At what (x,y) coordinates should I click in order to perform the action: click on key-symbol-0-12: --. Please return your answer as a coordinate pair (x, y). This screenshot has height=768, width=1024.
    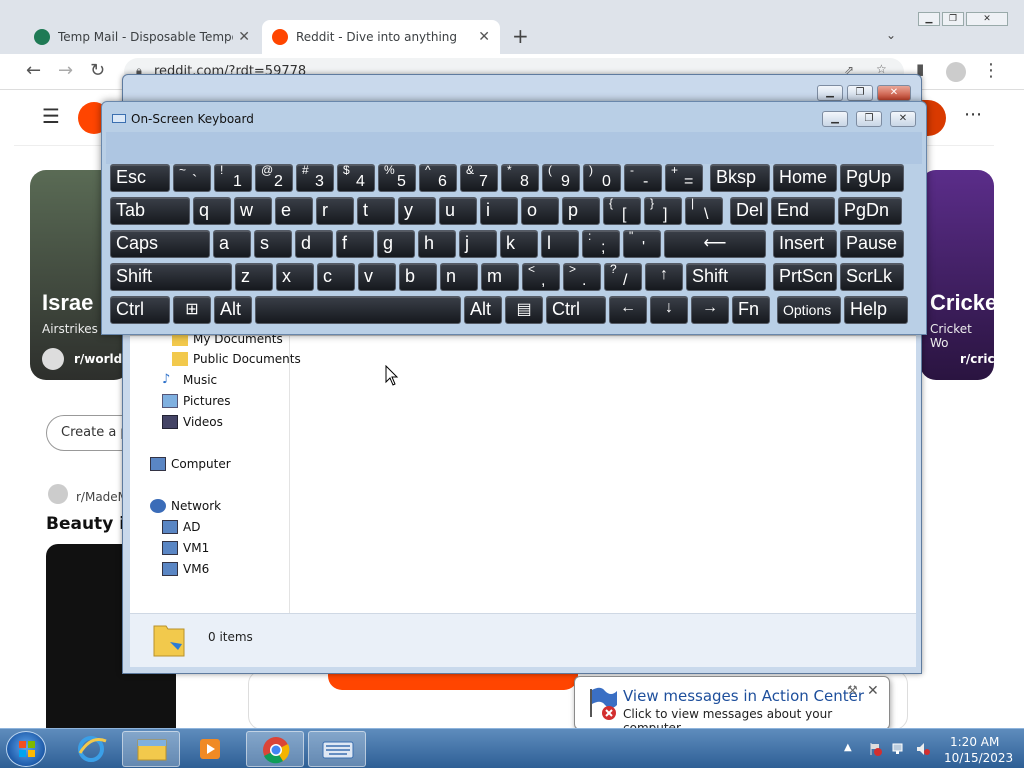
    Looking at the image, I should click on (643, 178).